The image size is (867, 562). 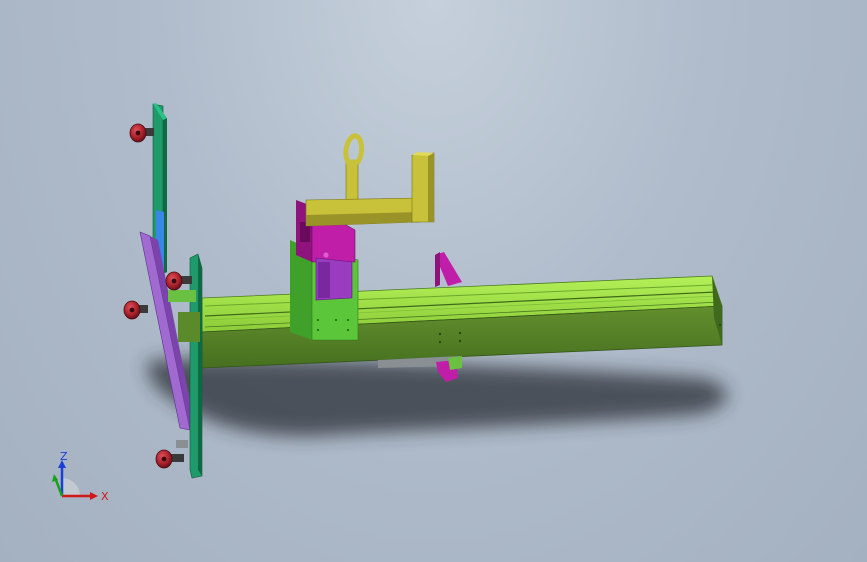 I want to click on x-axis-label: X, so click(x=105, y=496).